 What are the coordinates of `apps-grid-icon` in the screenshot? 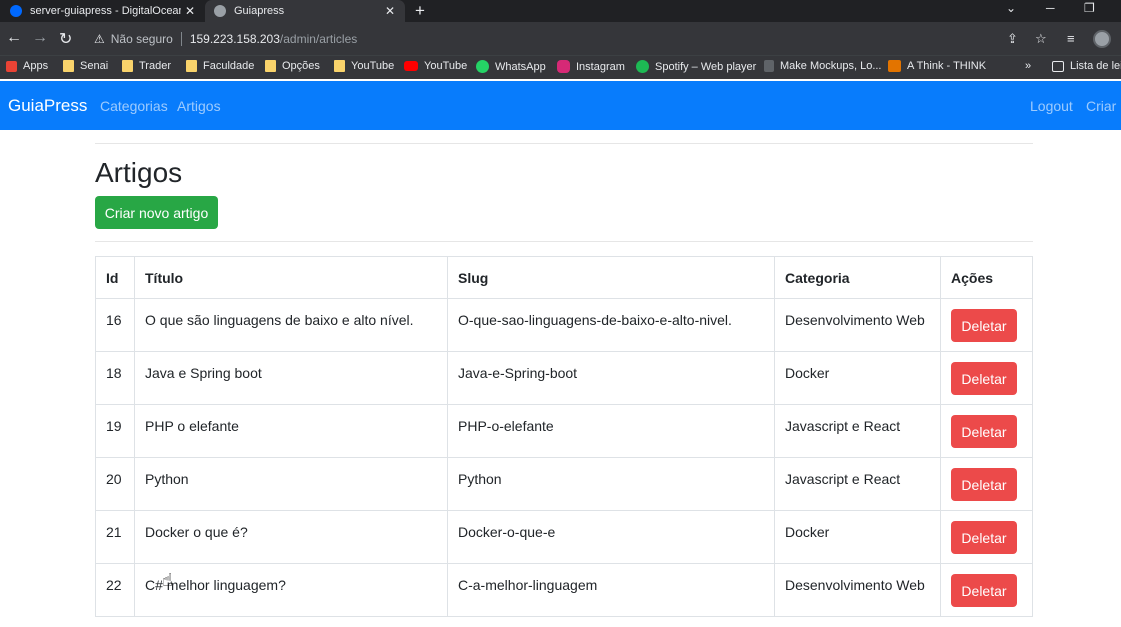 It's located at (11, 66).